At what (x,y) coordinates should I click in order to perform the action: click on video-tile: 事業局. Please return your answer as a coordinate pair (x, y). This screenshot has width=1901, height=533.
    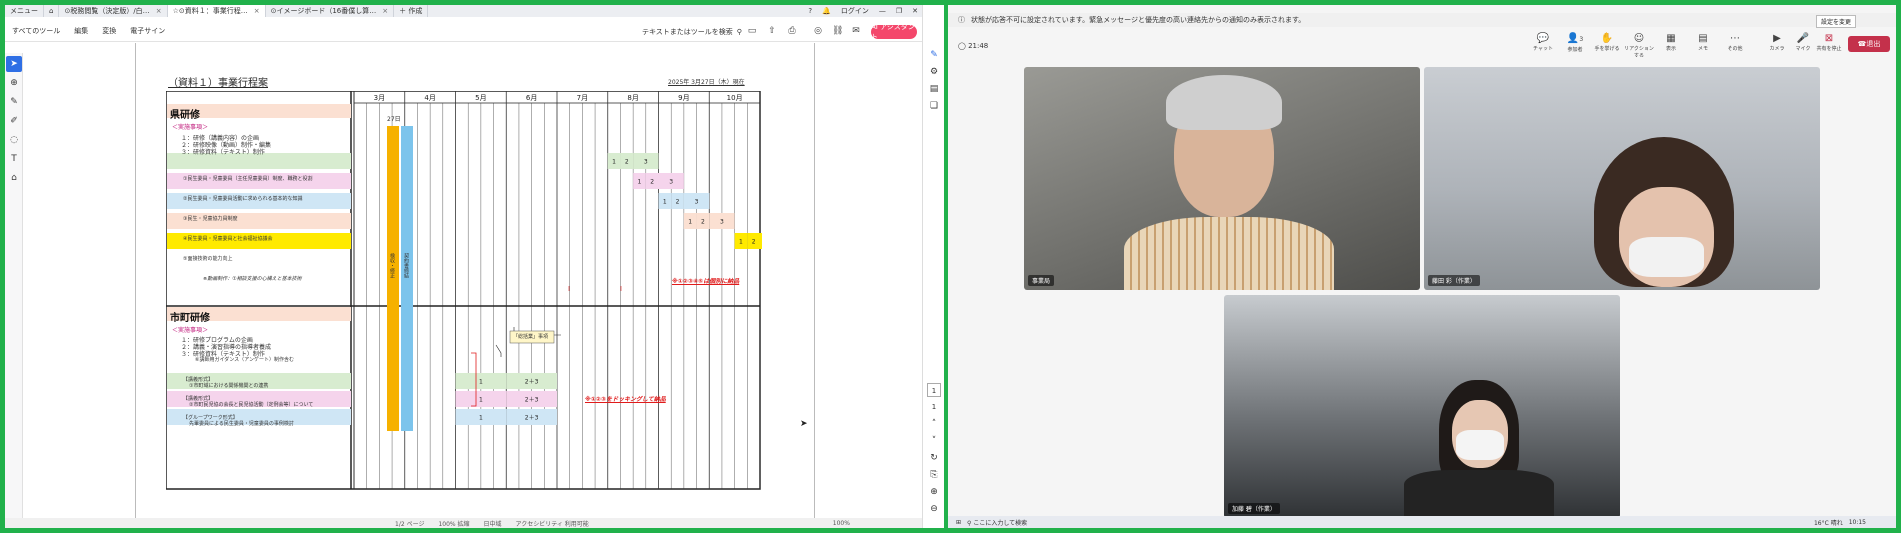
    Looking at the image, I should click on (1222, 178).